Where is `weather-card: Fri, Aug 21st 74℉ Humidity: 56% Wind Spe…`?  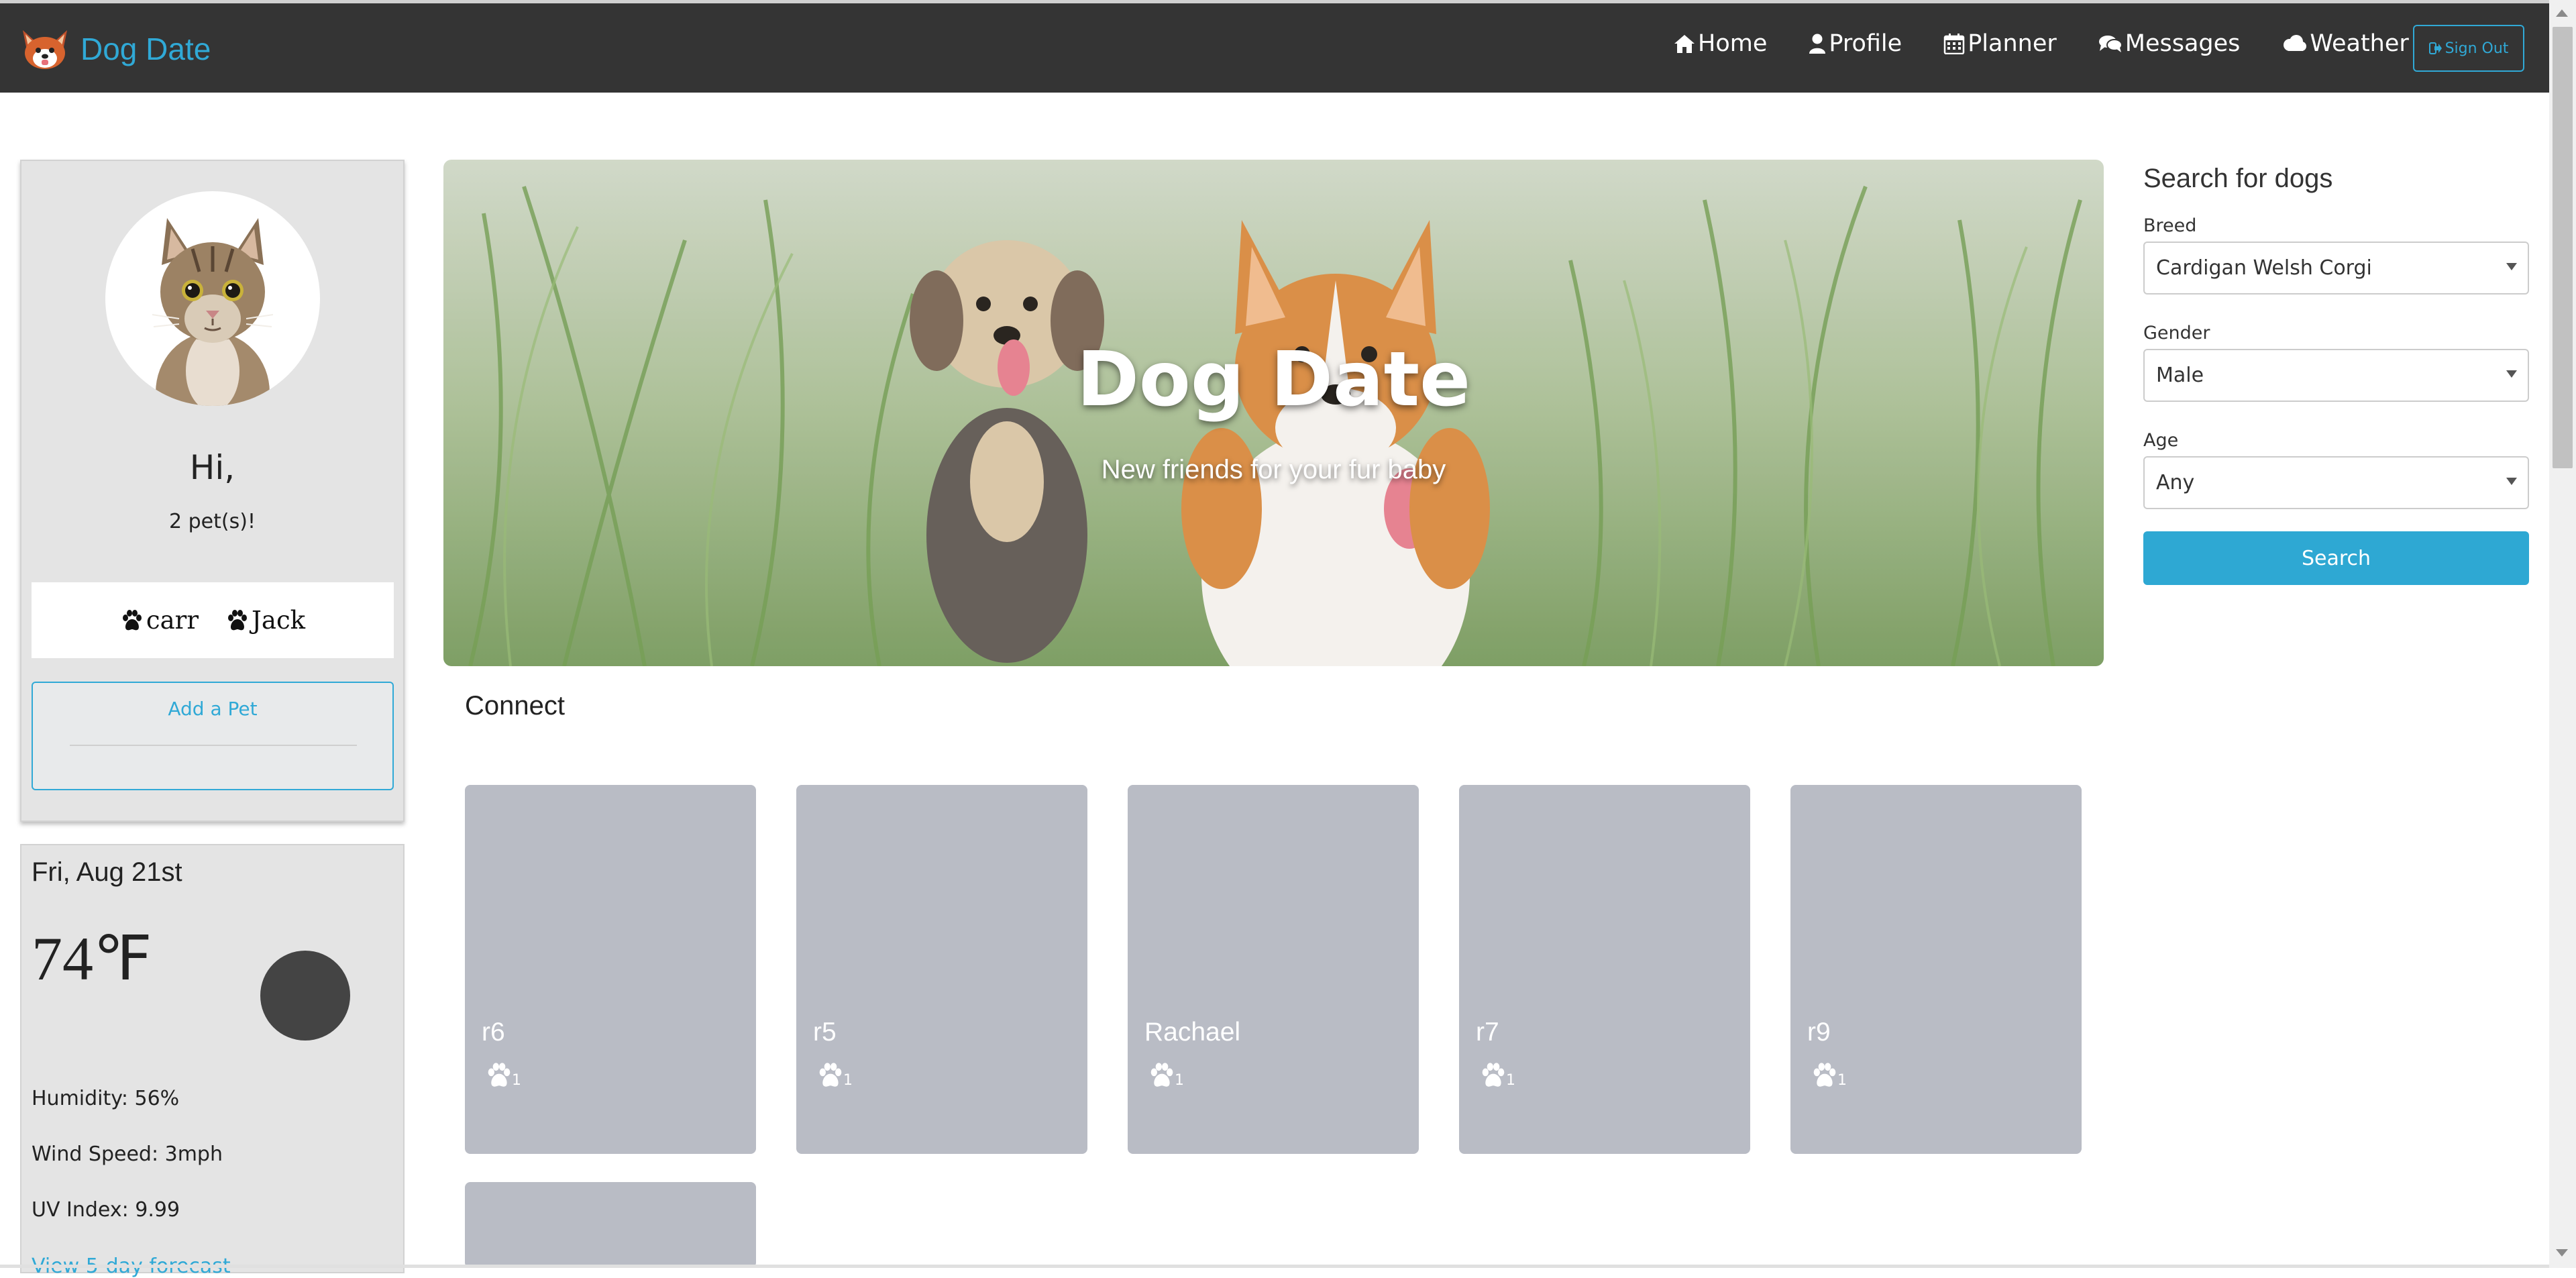
weather-card: Fri, Aug 21st 74℉ Humidity: 56% Wind Spe… is located at coordinates (212, 1061).